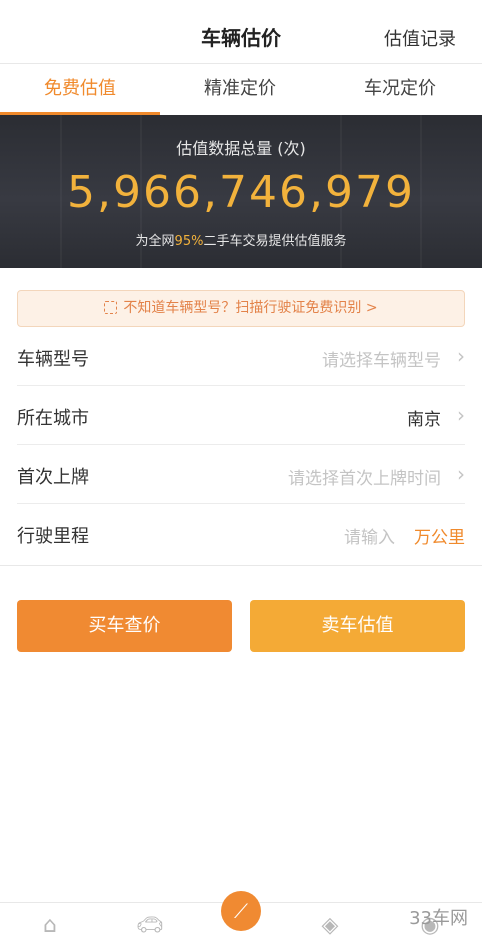 The width and height of the screenshot is (482, 940). What do you see at coordinates (50, 925) in the screenshot?
I see `home-icon: ⌂` at bounding box center [50, 925].